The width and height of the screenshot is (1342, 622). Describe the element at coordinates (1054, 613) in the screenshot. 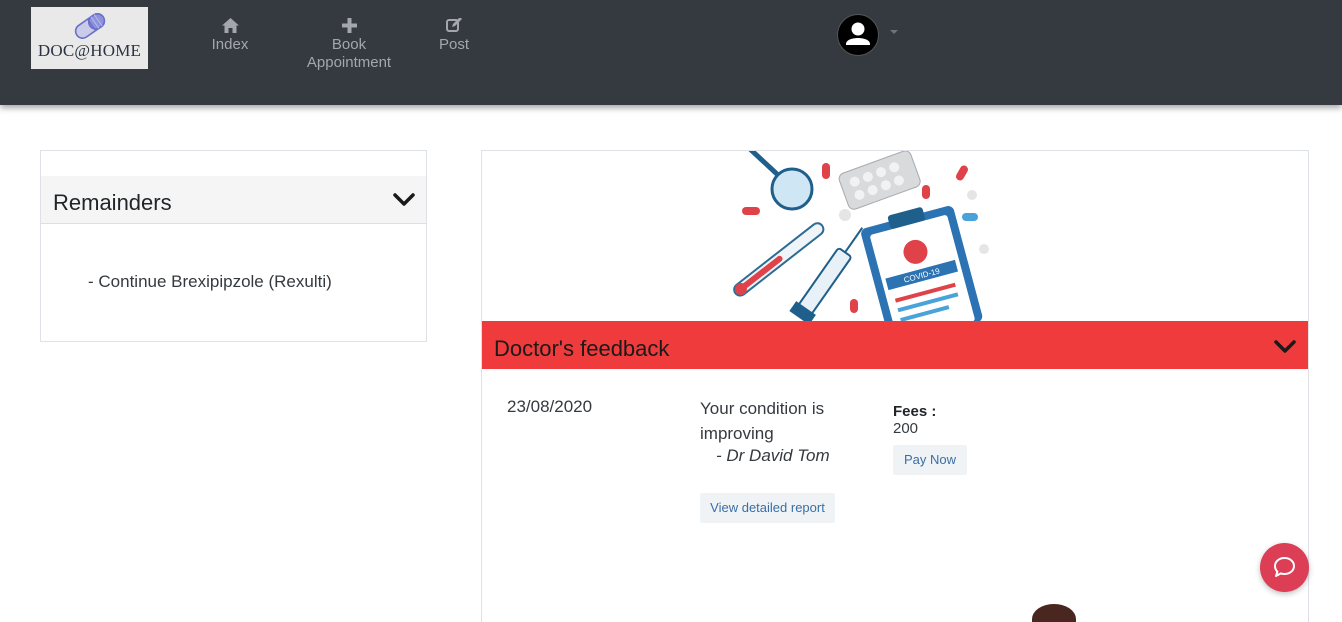

I see `decorative-image-fragment` at that location.